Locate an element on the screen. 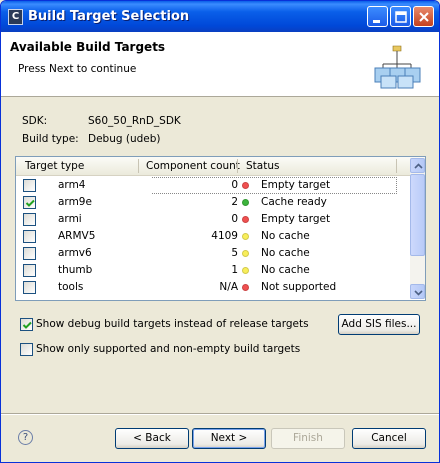 The width and height of the screenshot is (440, 463). minimize-button is located at coordinates (377, 16).